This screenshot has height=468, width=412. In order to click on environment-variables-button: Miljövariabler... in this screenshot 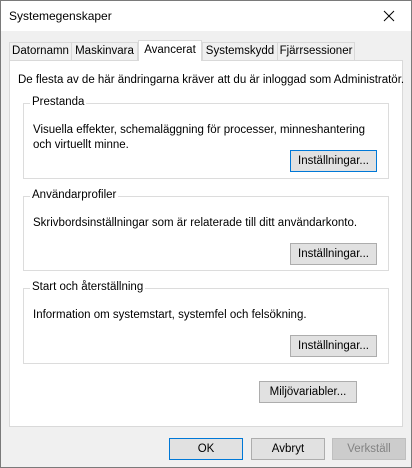, I will do `click(308, 392)`.